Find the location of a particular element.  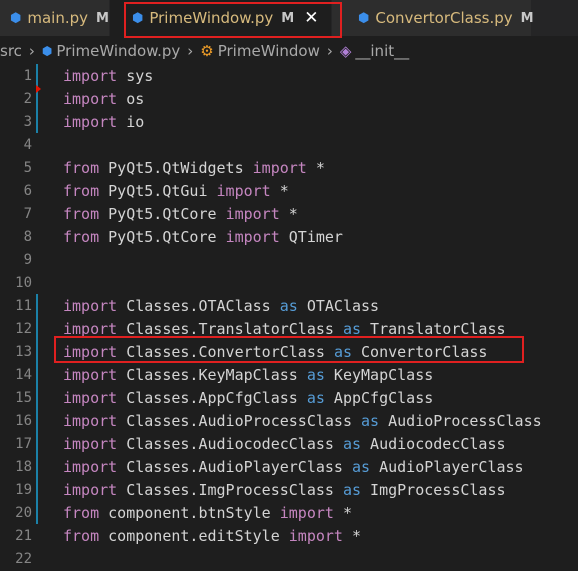

line-number: 18 is located at coordinates (23, 466).